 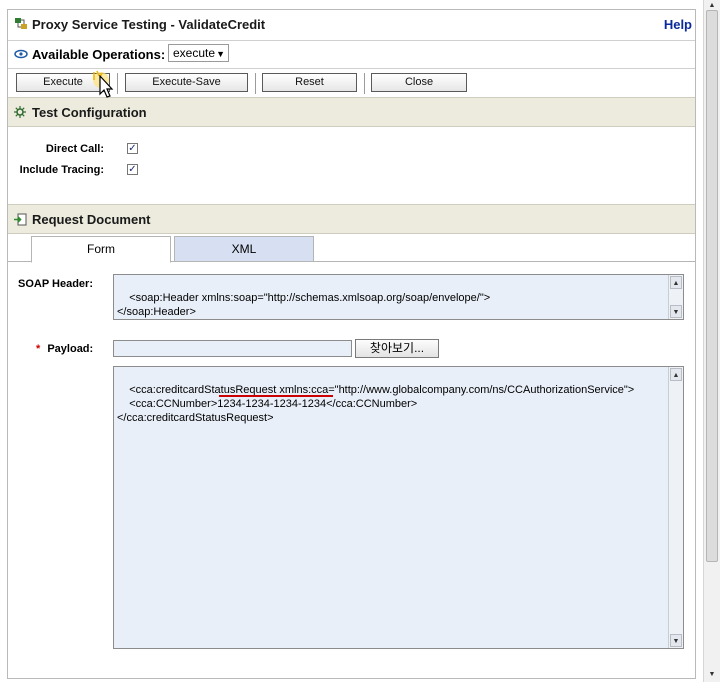 What do you see at coordinates (675, 507) in the screenshot?
I see `payload-scrollbar: ▲ ▼` at bounding box center [675, 507].